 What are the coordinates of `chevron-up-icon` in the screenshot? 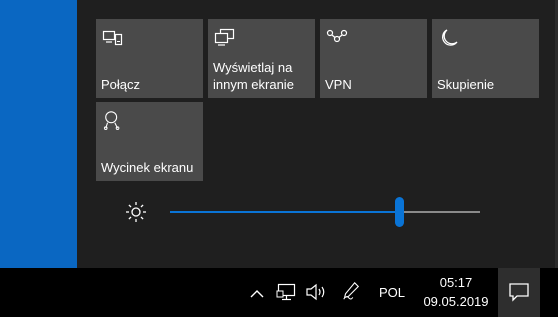 It's located at (257, 294).